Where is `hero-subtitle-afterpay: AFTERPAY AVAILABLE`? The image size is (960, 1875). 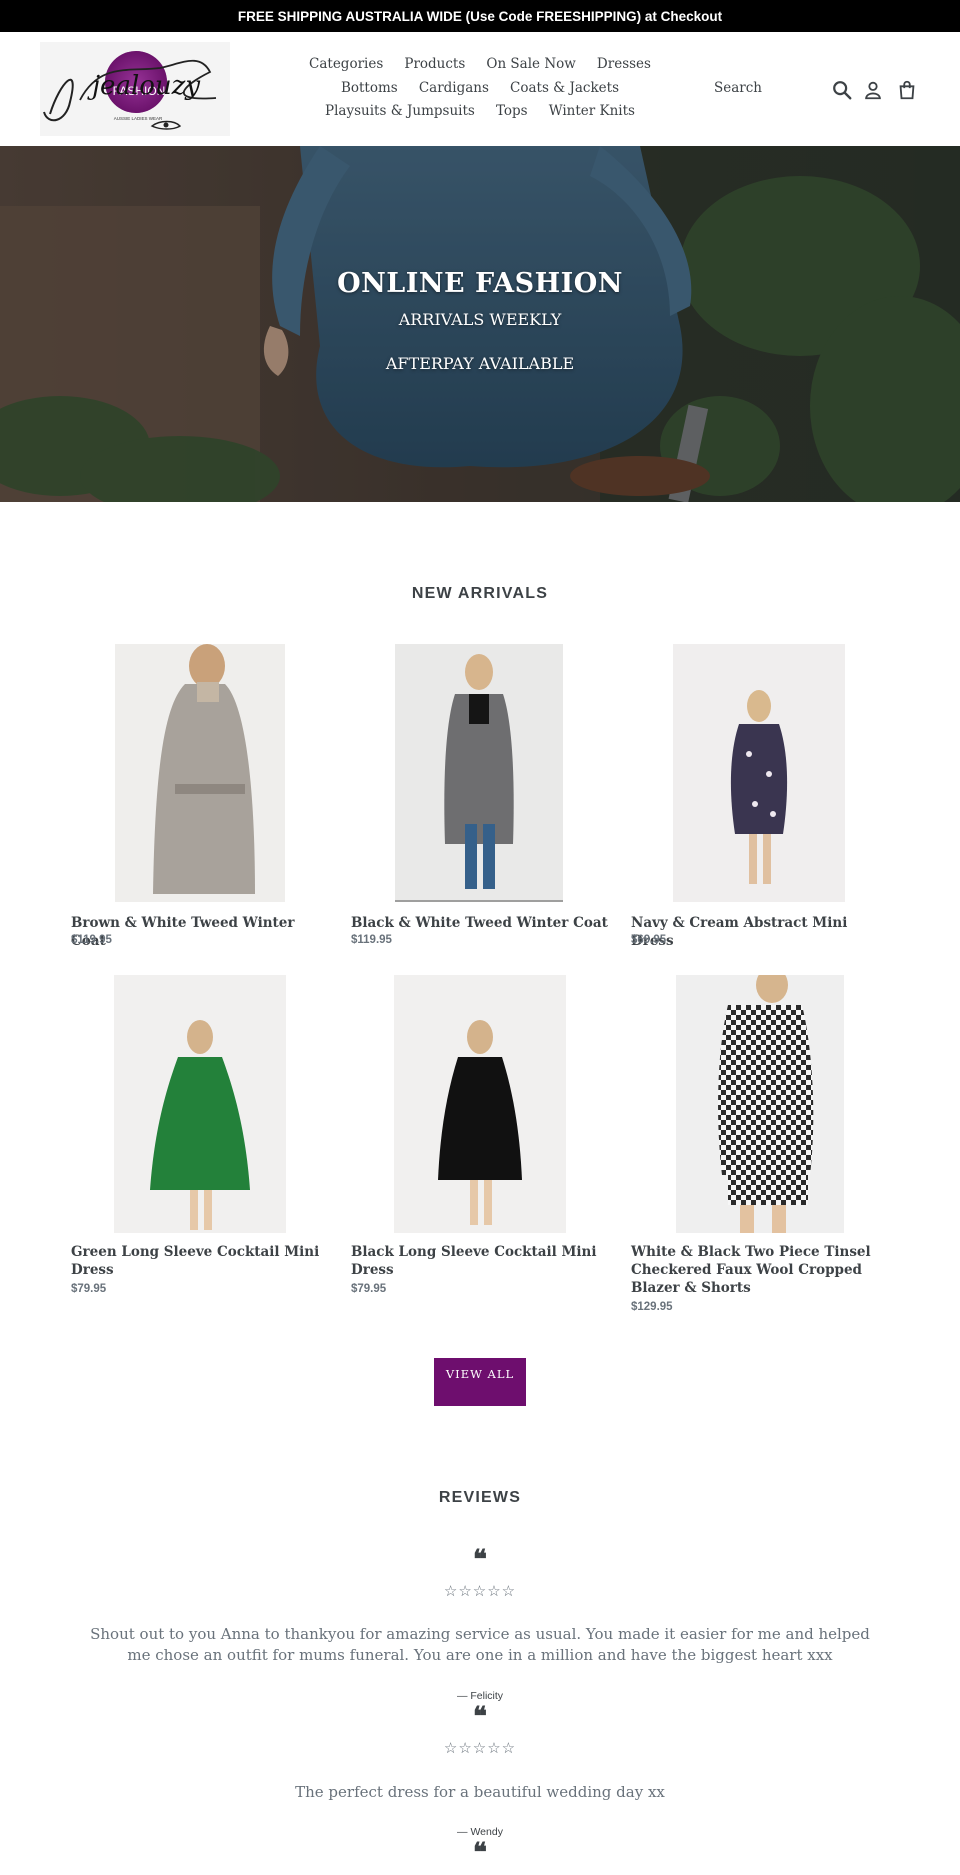
hero-subtitle-afterpay: AFTERPAY AVAILABLE is located at coordinates (480, 363).